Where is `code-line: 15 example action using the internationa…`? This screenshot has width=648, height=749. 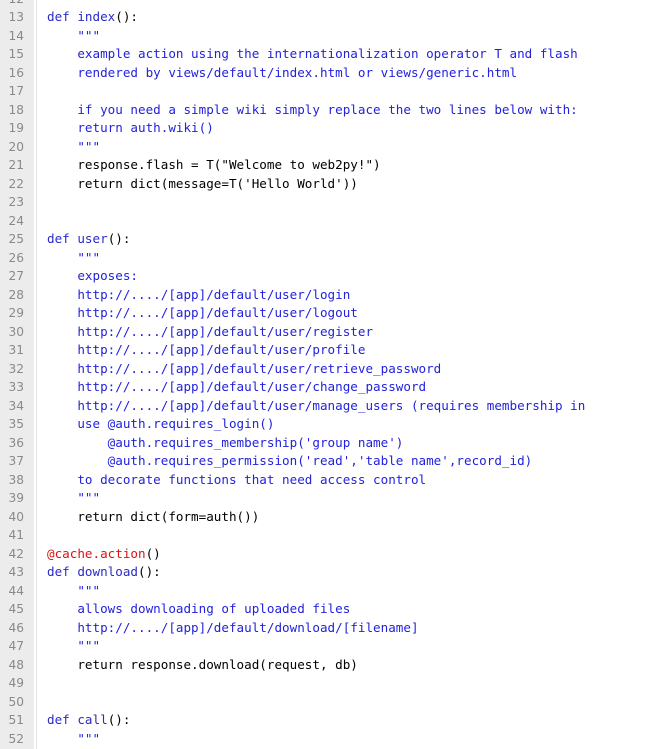 code-line: 15 example action using the internationa… is located at coordinates (324, 54).